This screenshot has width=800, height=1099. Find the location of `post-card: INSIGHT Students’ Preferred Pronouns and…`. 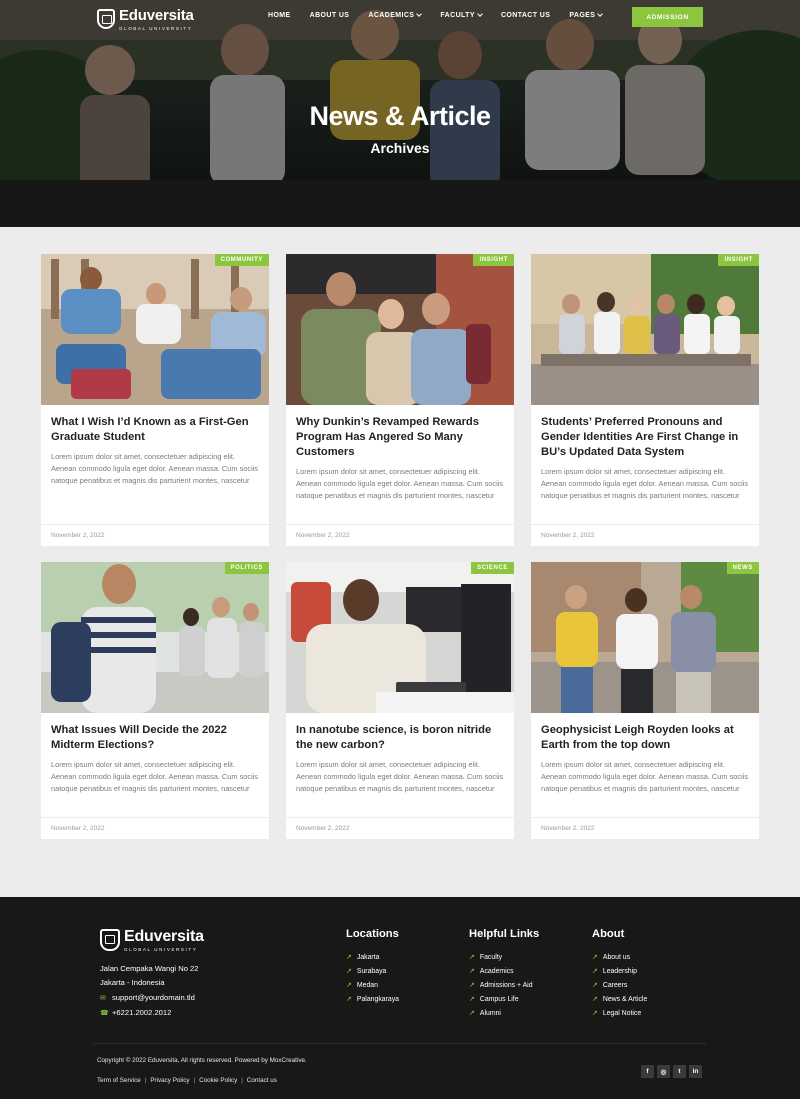

post-card: INSIGHT Students’ Preferred Pronouns and… is located at coordinates (645, 400).